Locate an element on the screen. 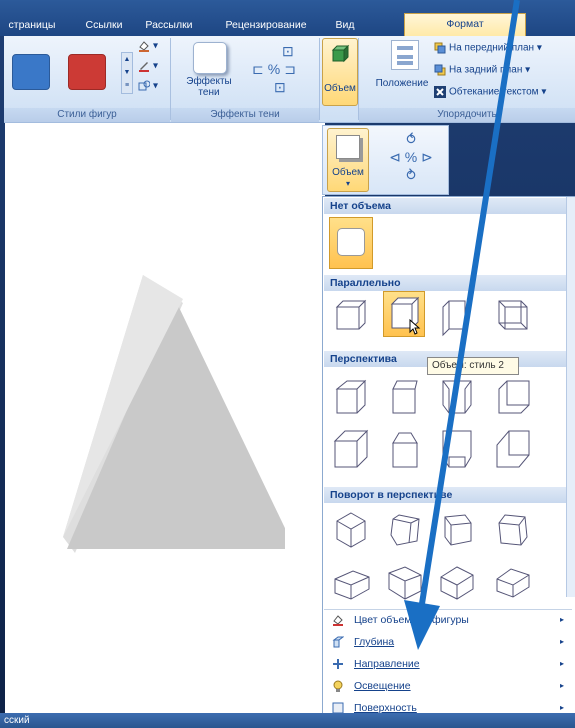 Image resolution: width=575 pixels, height=728 pixels. position-icon is located at coordinates (405, 55).